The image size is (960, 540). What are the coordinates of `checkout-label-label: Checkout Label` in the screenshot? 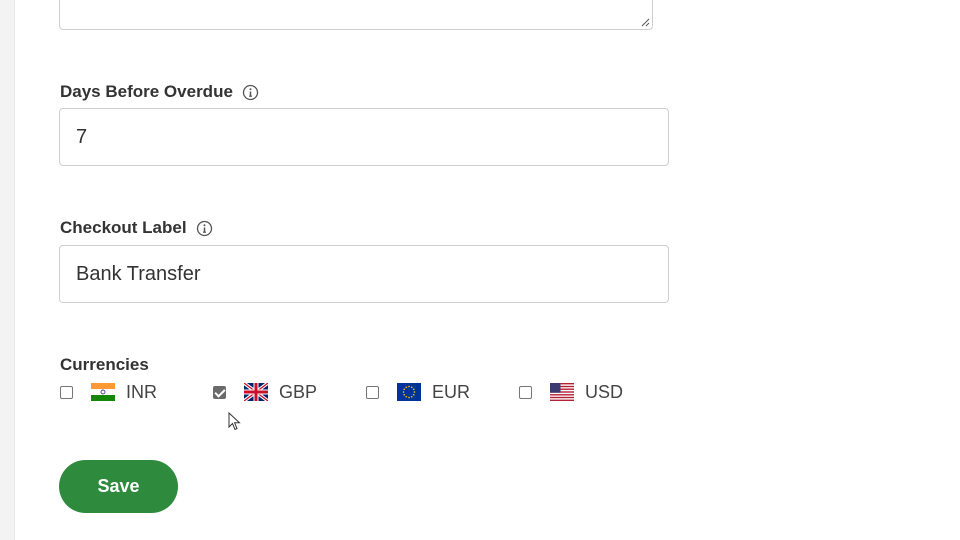 It's located at (136, 228).